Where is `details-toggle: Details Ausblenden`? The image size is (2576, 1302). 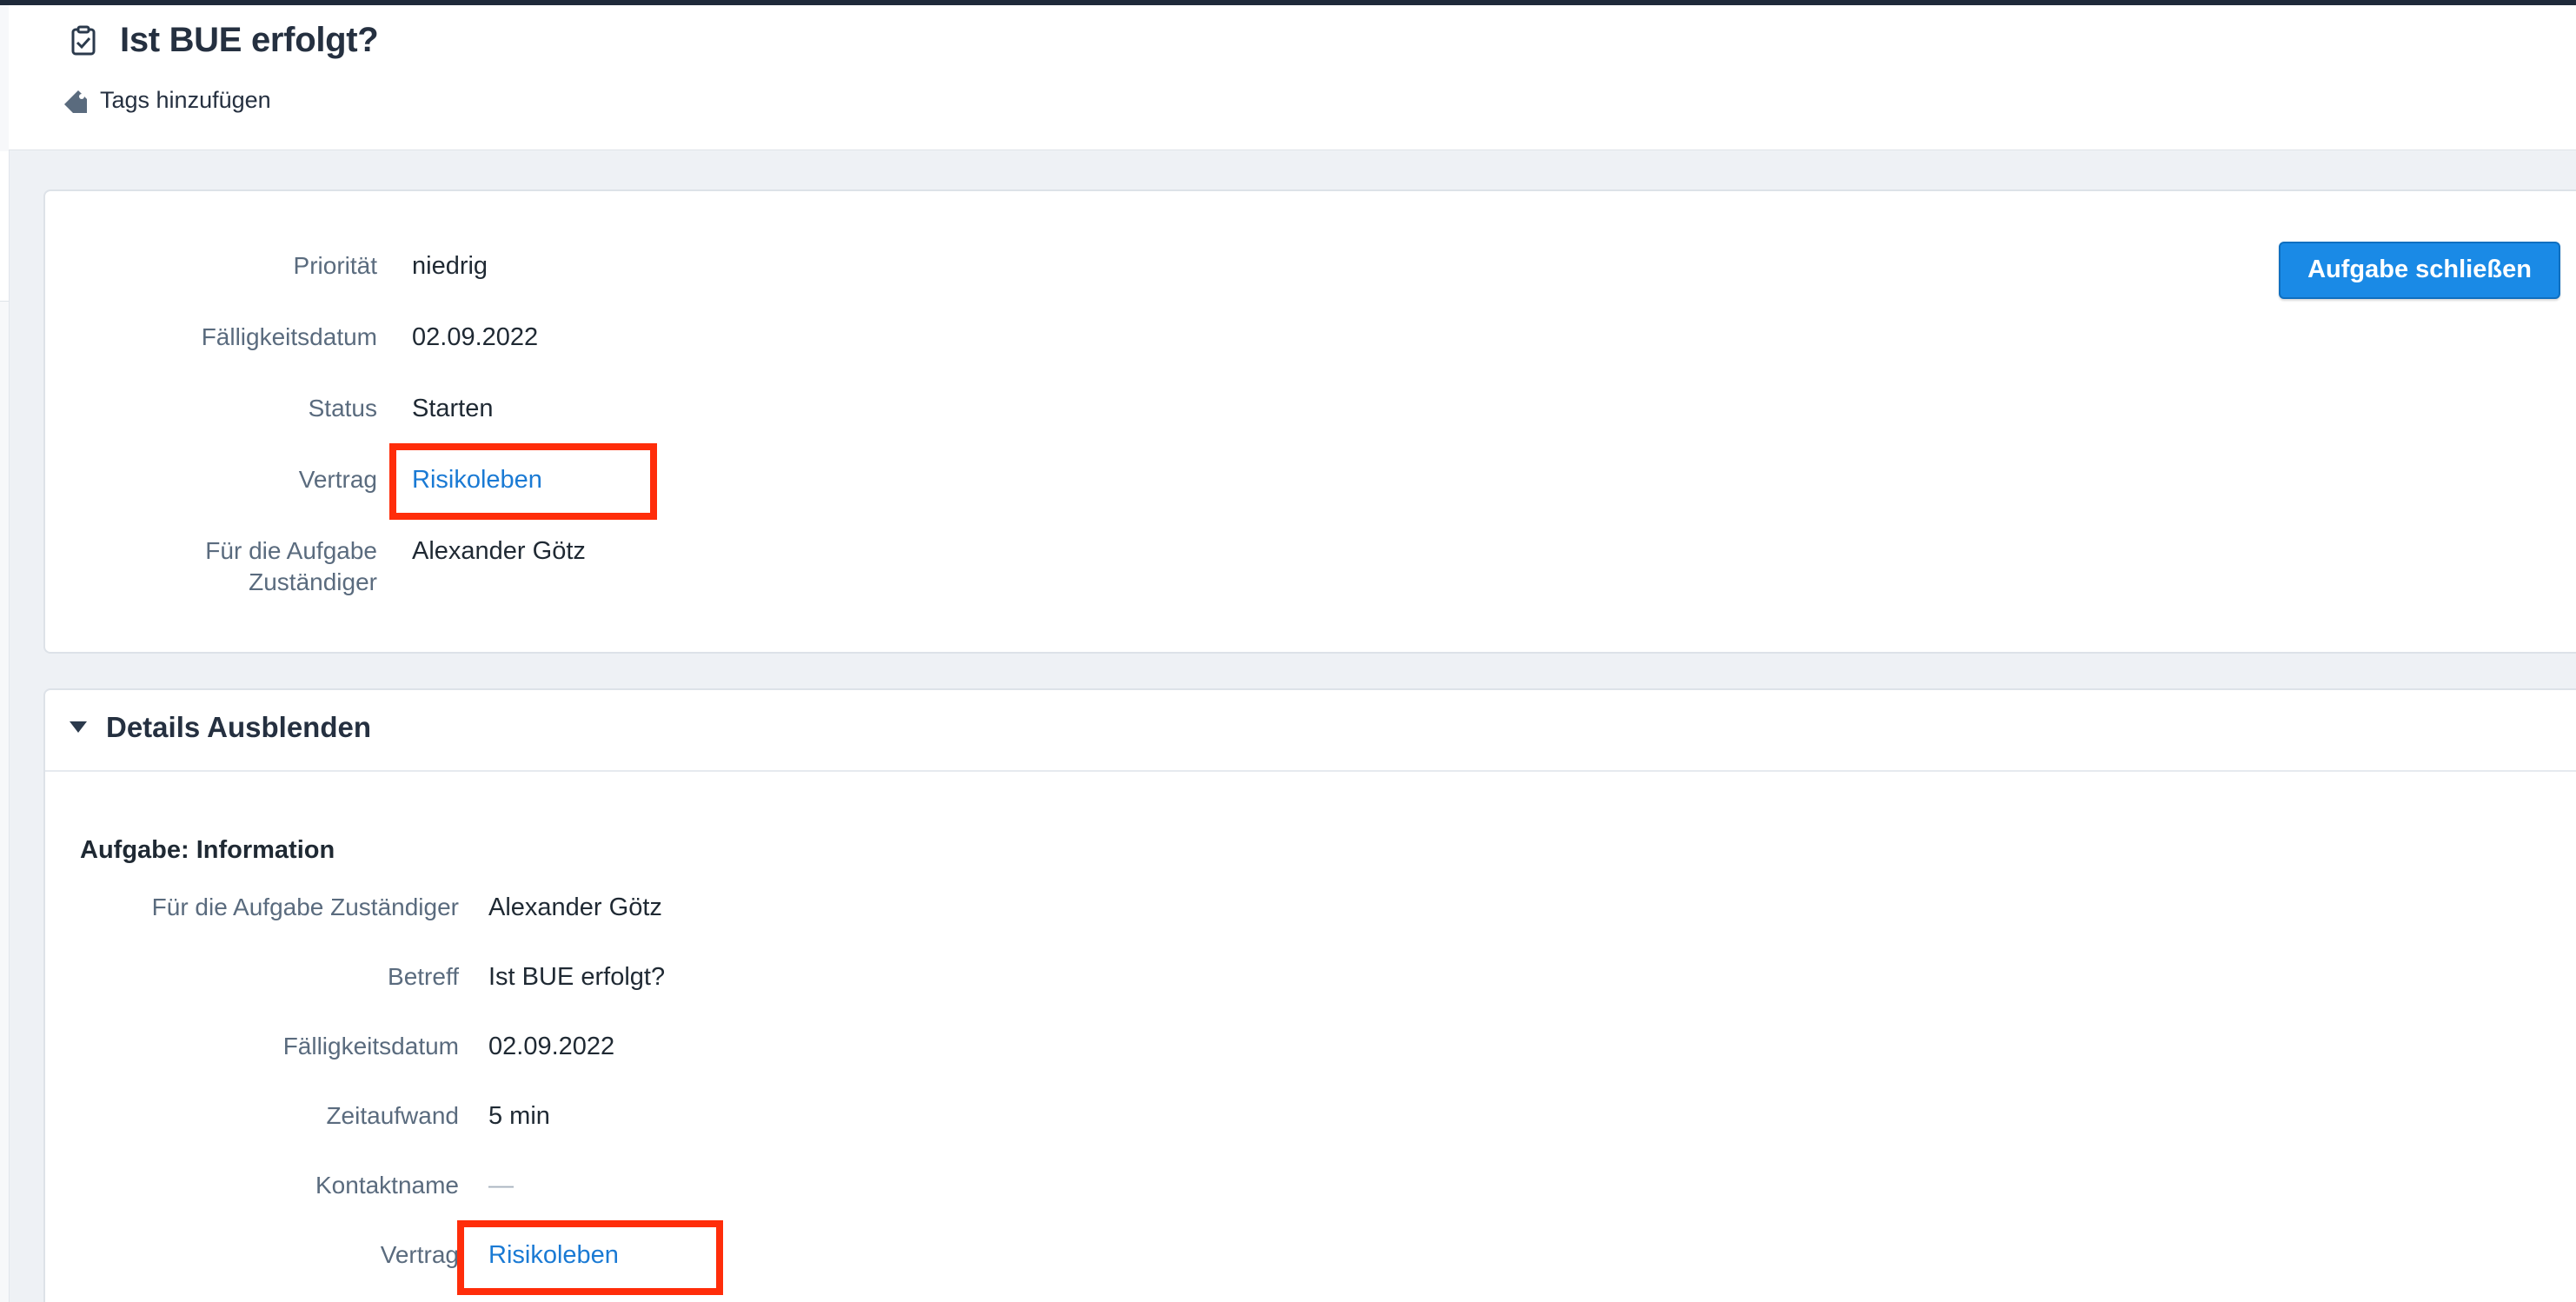
details-toggle: Details Ausblenden is located at coordinates (1310, 731).